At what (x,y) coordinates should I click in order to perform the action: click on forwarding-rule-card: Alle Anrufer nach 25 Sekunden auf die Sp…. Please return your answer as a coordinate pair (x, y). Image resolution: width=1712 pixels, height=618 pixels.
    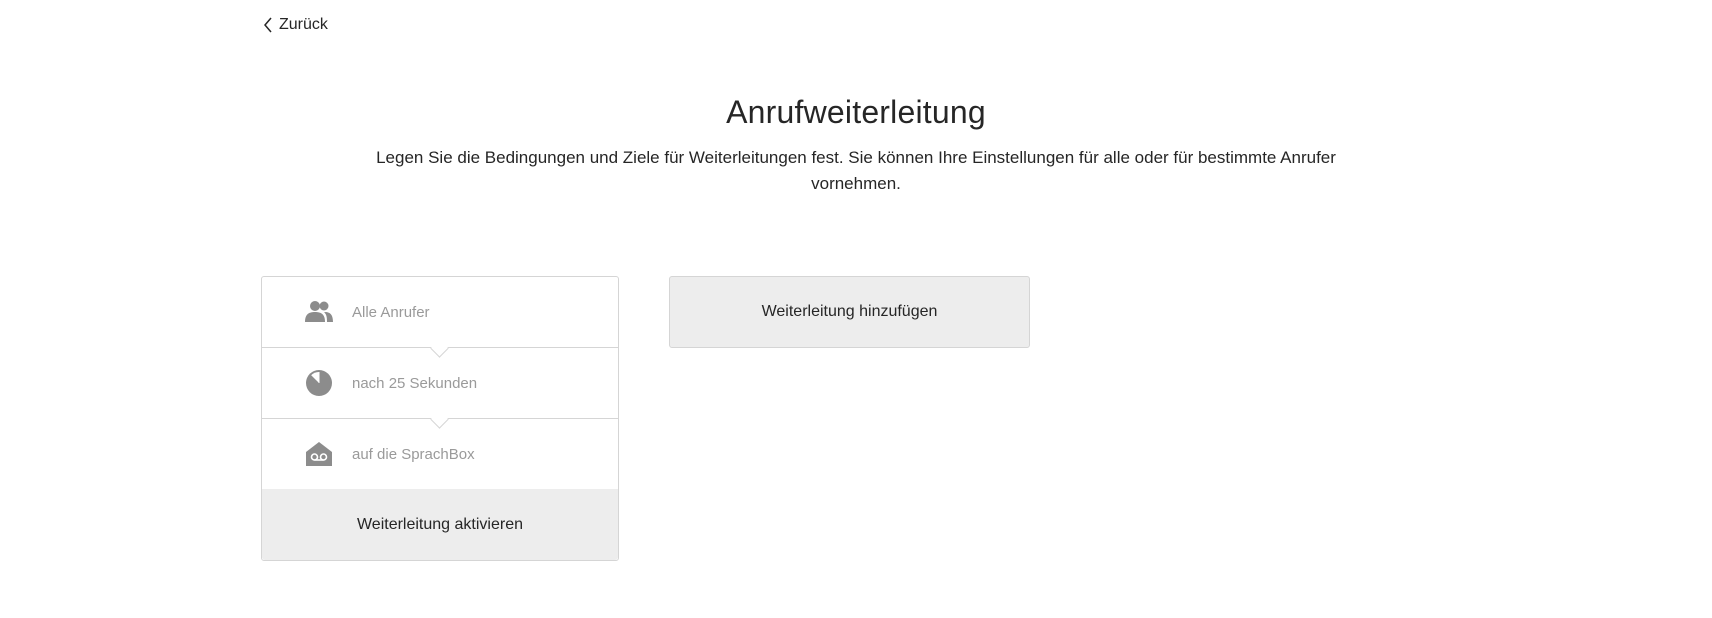
    Looking at the image, I should click on (440, 418).